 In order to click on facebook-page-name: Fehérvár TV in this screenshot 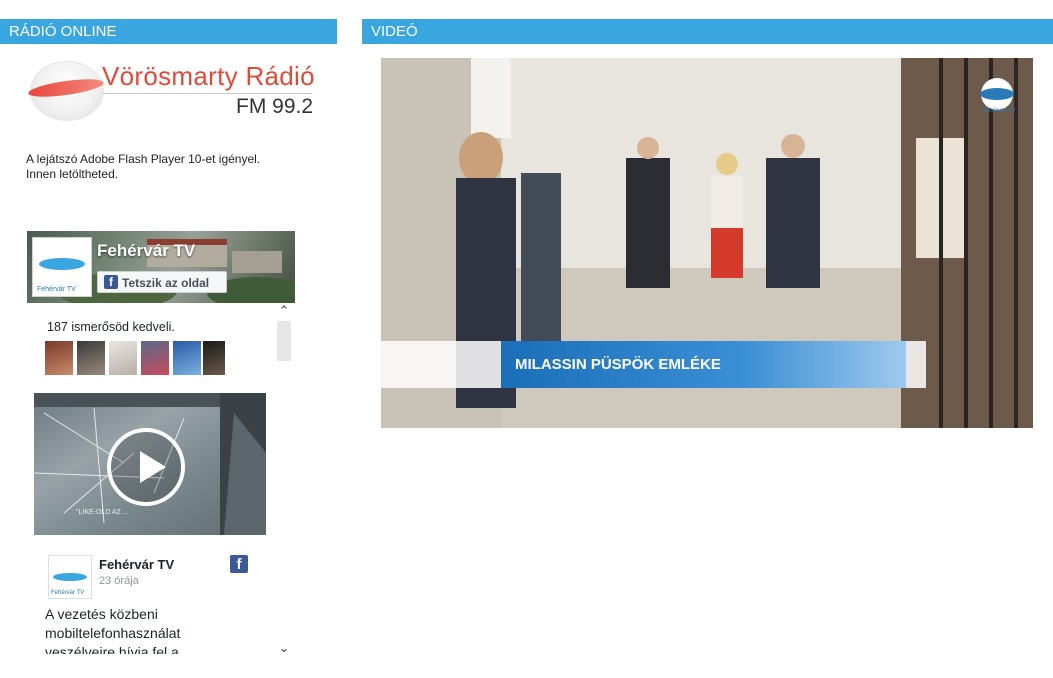, I will do `click(146, 251)`.